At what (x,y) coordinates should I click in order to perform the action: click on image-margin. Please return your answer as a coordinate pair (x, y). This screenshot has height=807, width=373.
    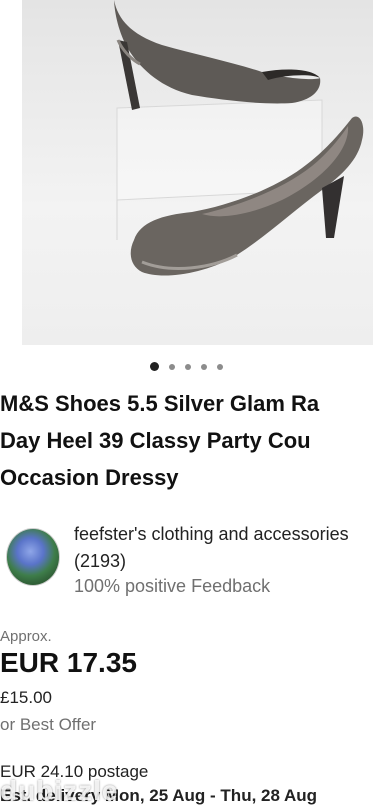
    Looking at the image, I should click on (11, 172).